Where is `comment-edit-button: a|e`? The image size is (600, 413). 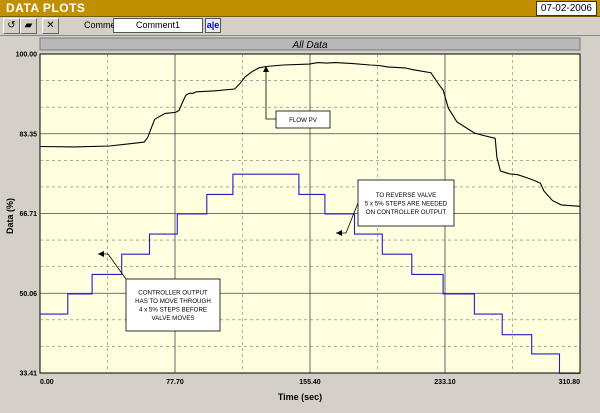 comment-edit-button: a|e is located at coordinates (213, 25).